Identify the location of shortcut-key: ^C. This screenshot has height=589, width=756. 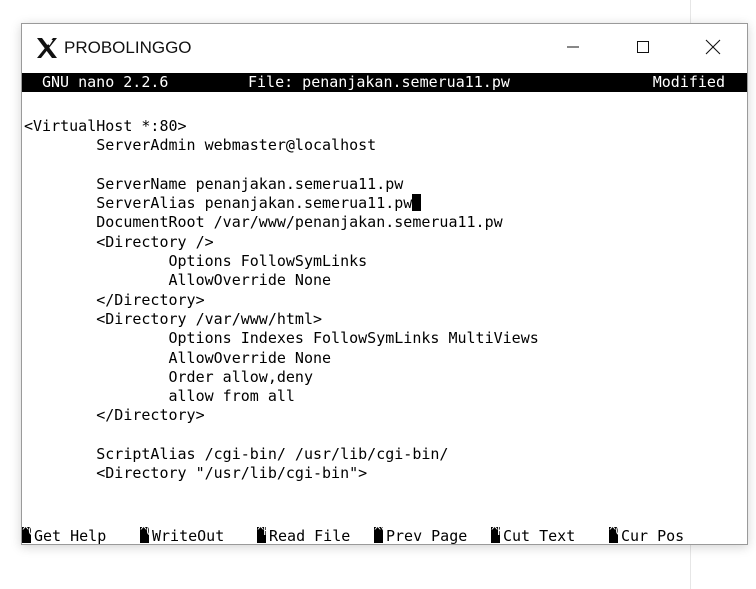
(613, 535).